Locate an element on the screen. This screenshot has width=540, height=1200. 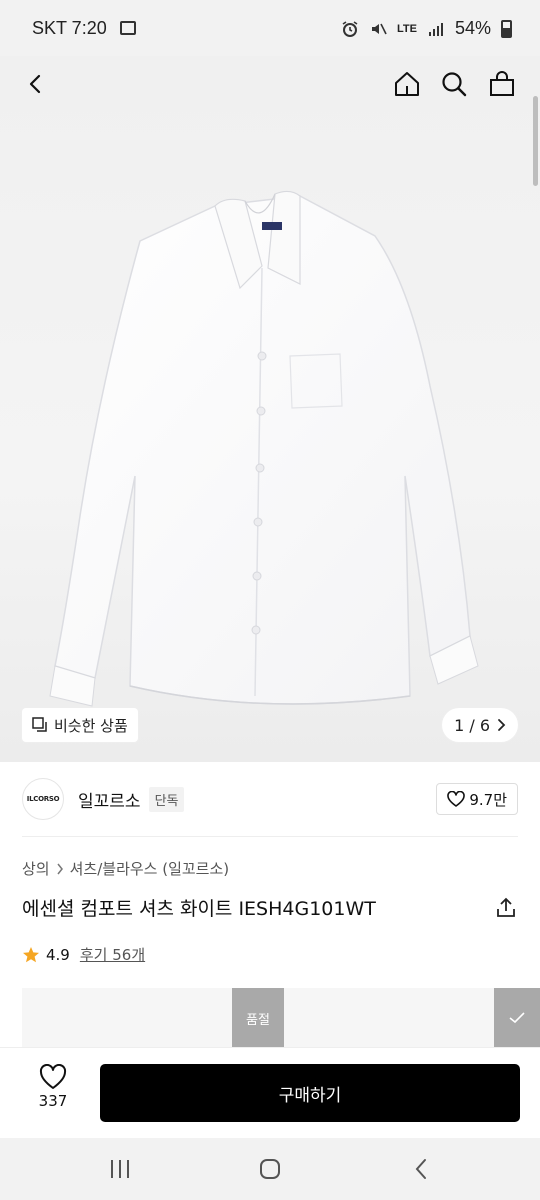
exclusive-badge: 단독 is located at coordinates (166, 799).